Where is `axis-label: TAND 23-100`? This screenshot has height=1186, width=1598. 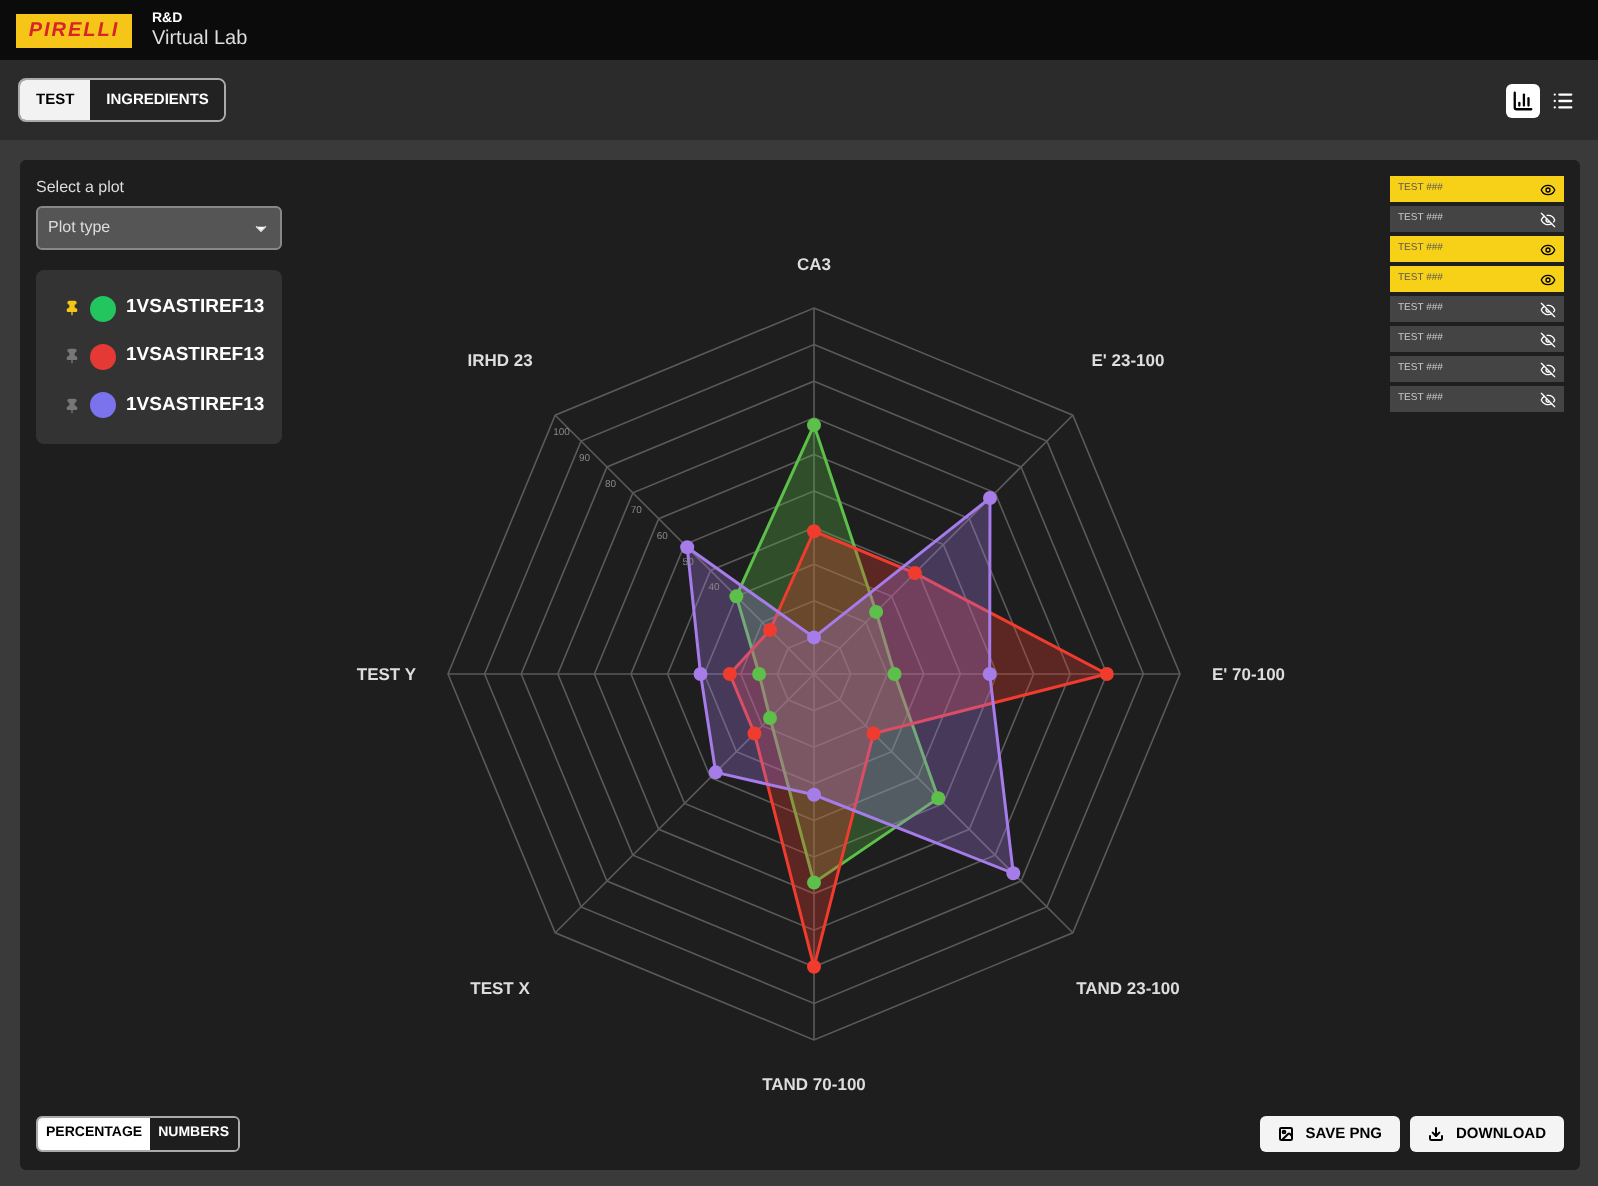 axis-label: TAND 23-100 is located at coordinates (1128, 987).